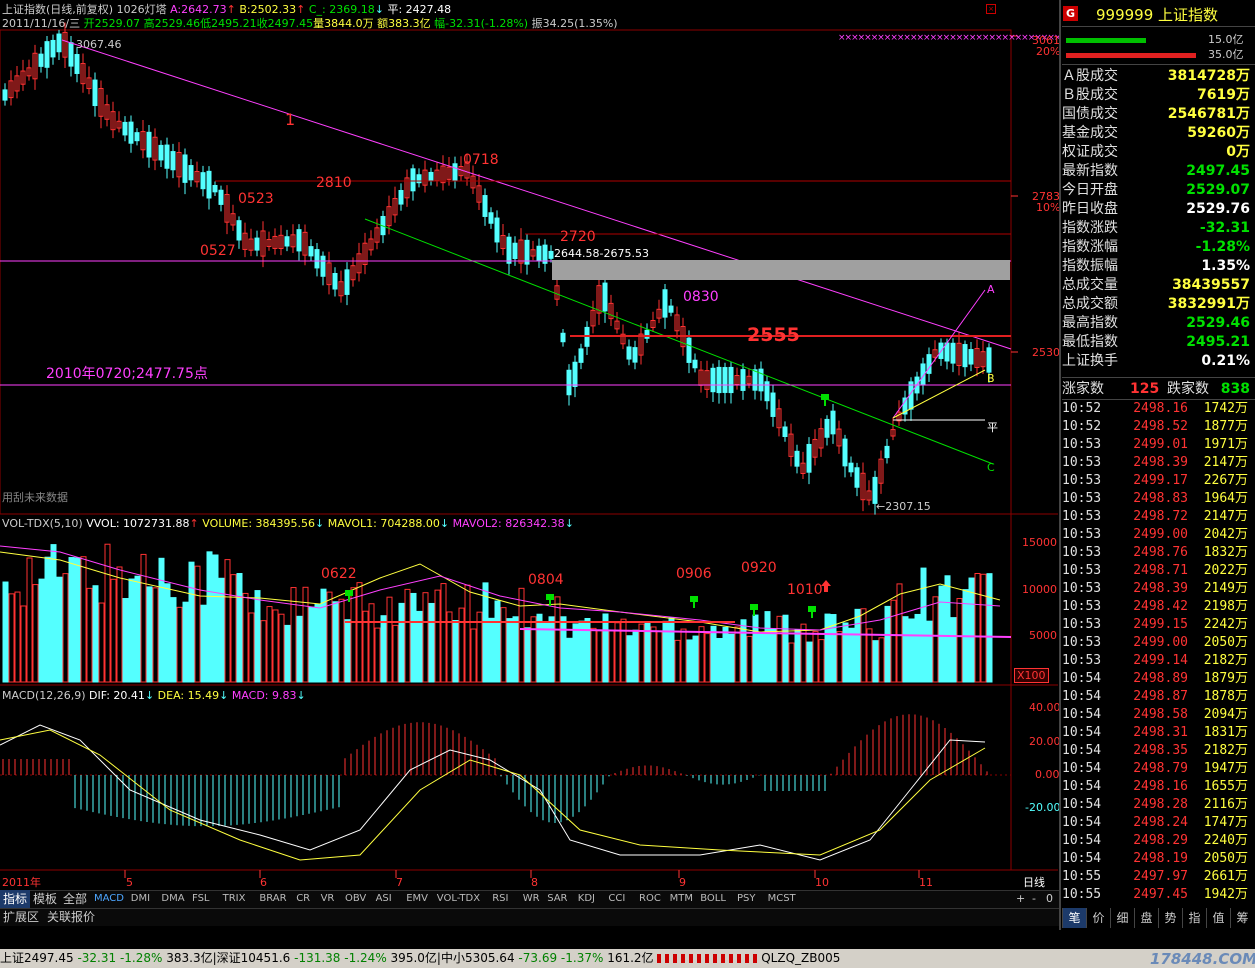 This screenshot has width=1255, height=968. Describe the element at coordinates (1157, 679) in the screenshot. I see `tick-row: 10:54 2498.89 1879万` at that location.